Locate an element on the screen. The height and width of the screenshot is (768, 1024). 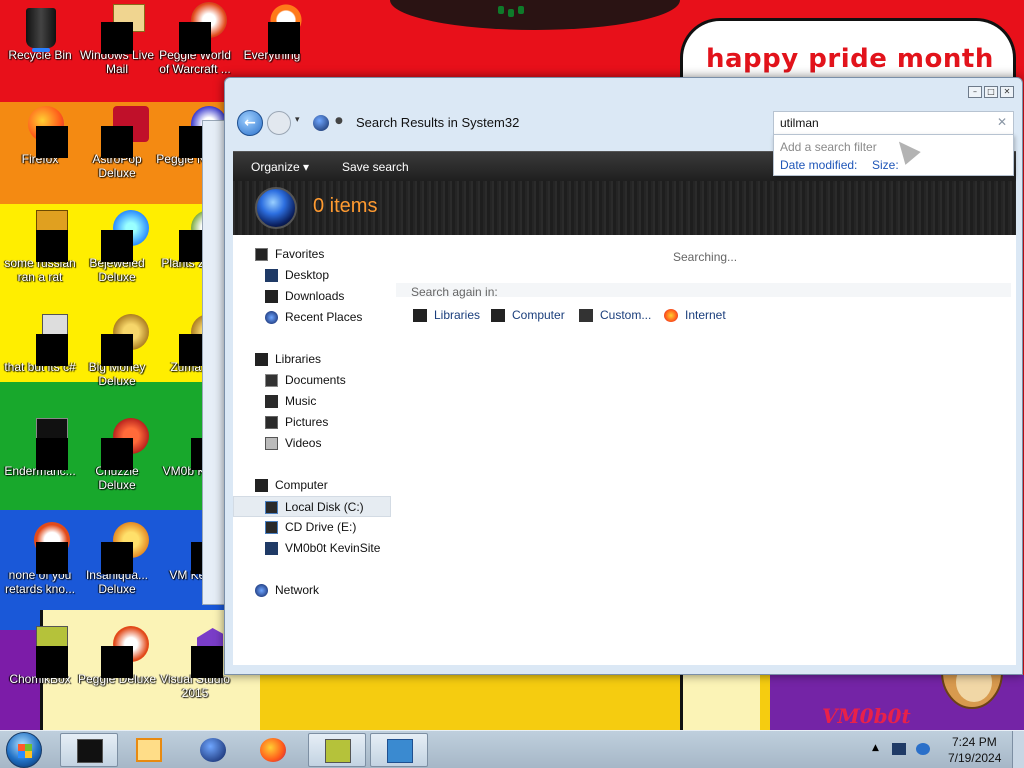
maximize-button: □ is located at coordinates (991, 92).